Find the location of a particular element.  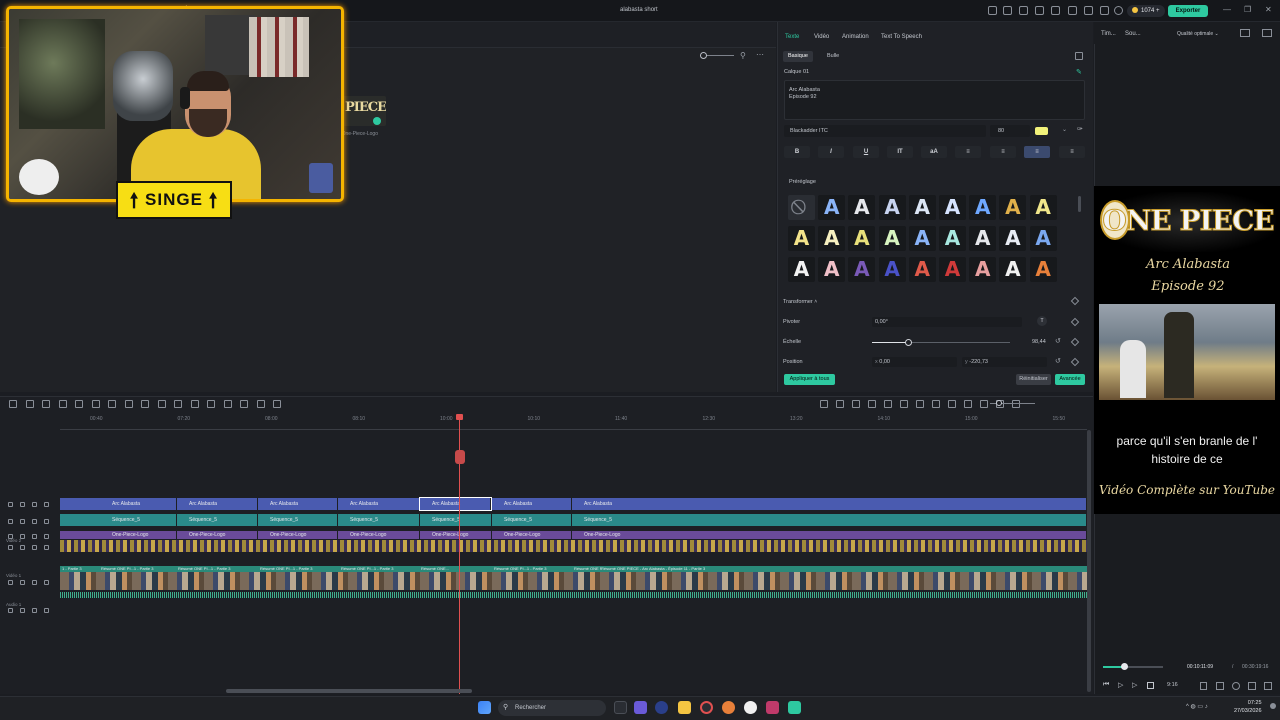

tab-text-to-speech: Text To Speech is located at coordinates (901, 37).